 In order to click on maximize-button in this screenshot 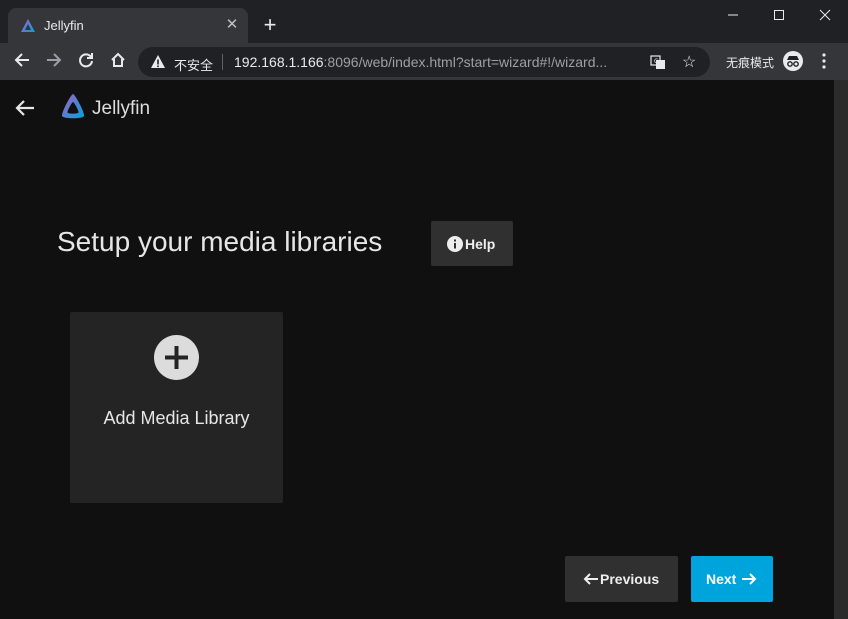, I will do `click(779, 16)`.